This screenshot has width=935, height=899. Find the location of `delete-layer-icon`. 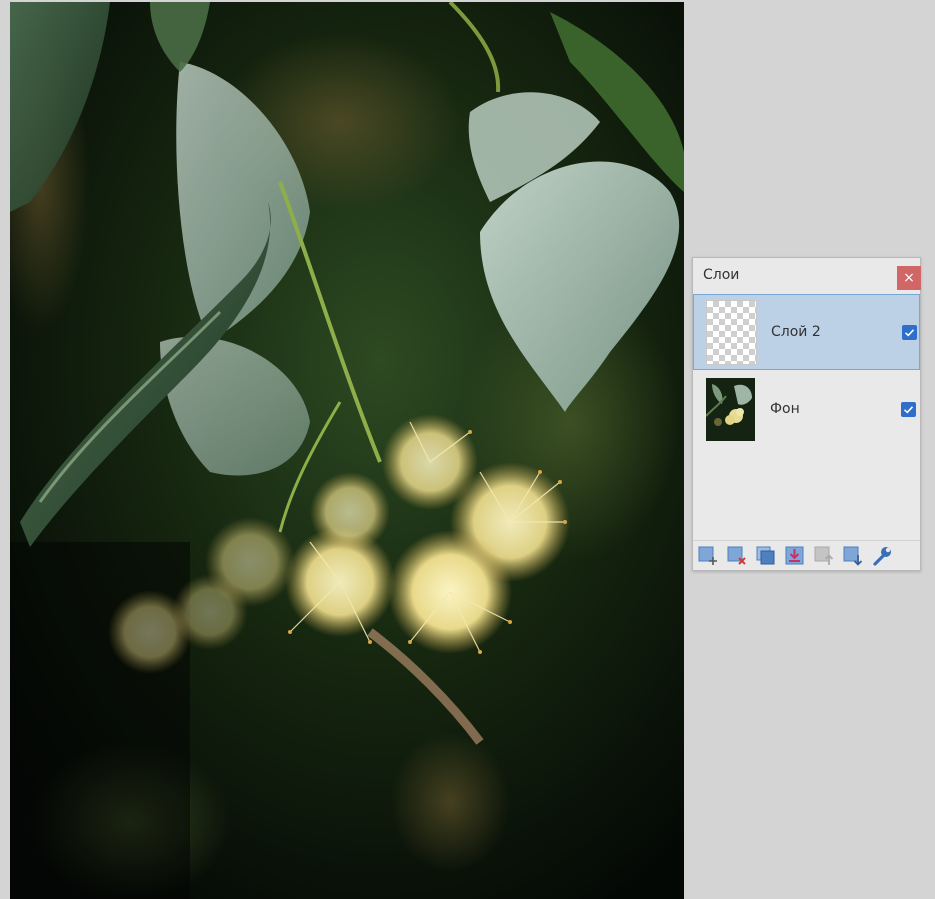

delete-layer-icon is located at coordinates (737, 556).